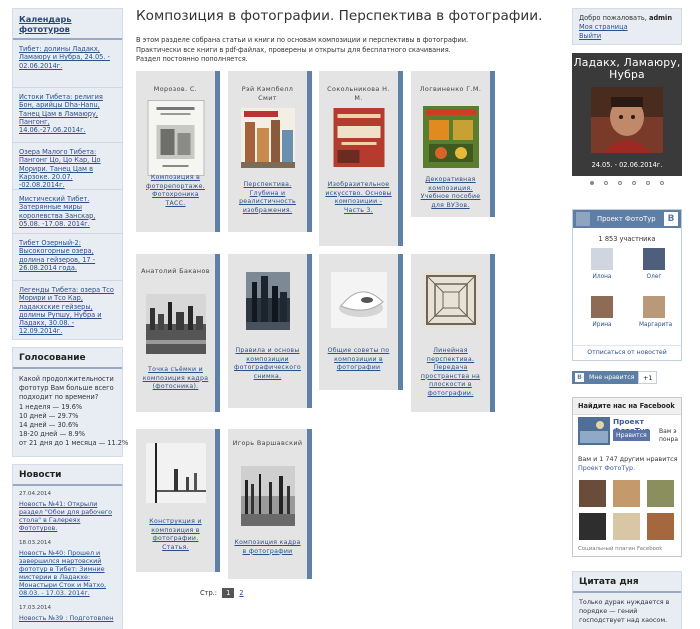  I want to click on vk-like-button: В Мне нравится, so click(605, 377).